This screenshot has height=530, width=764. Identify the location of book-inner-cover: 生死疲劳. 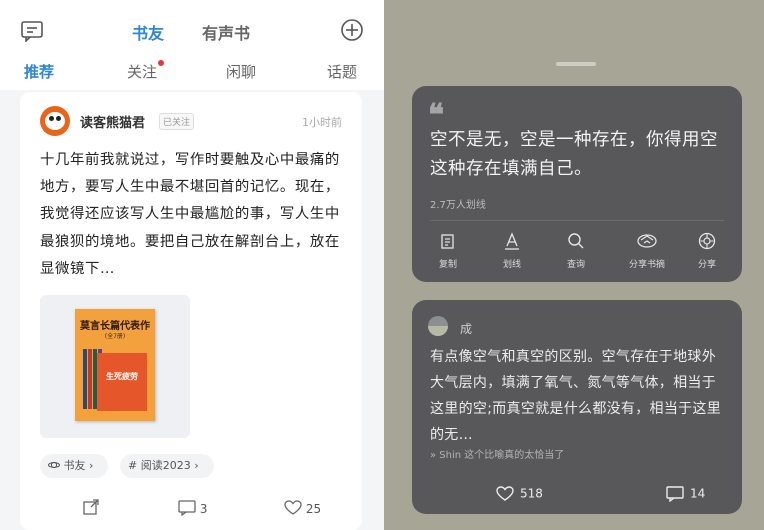
(122, 382).